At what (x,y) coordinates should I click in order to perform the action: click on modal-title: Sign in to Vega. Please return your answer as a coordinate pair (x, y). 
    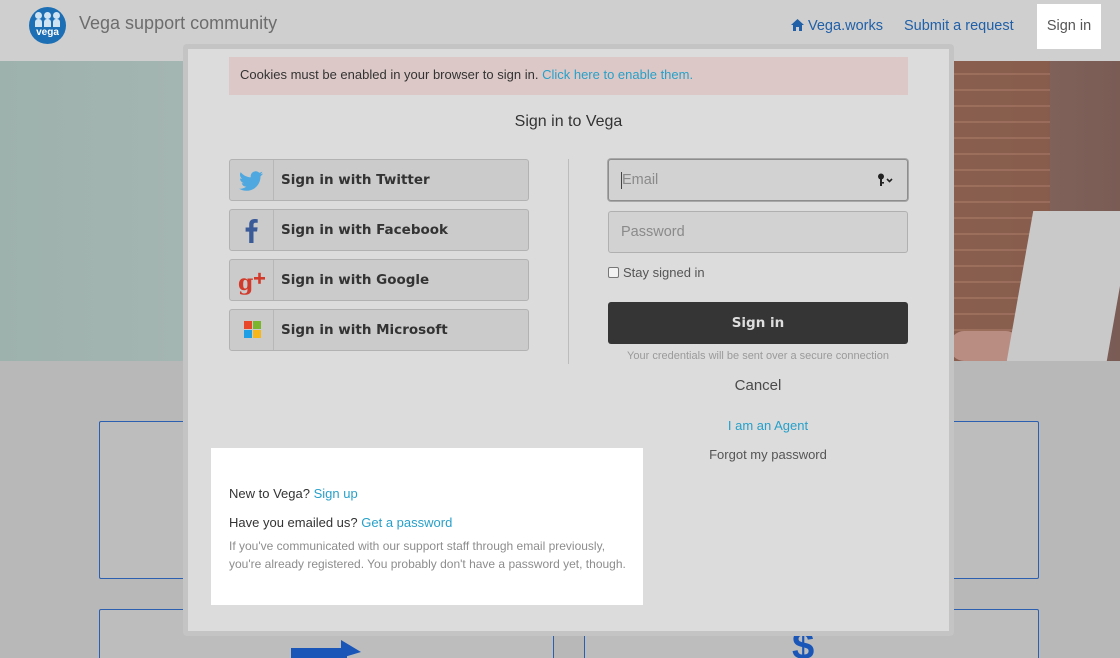
    Looking at the image, I should click on (568, 121).